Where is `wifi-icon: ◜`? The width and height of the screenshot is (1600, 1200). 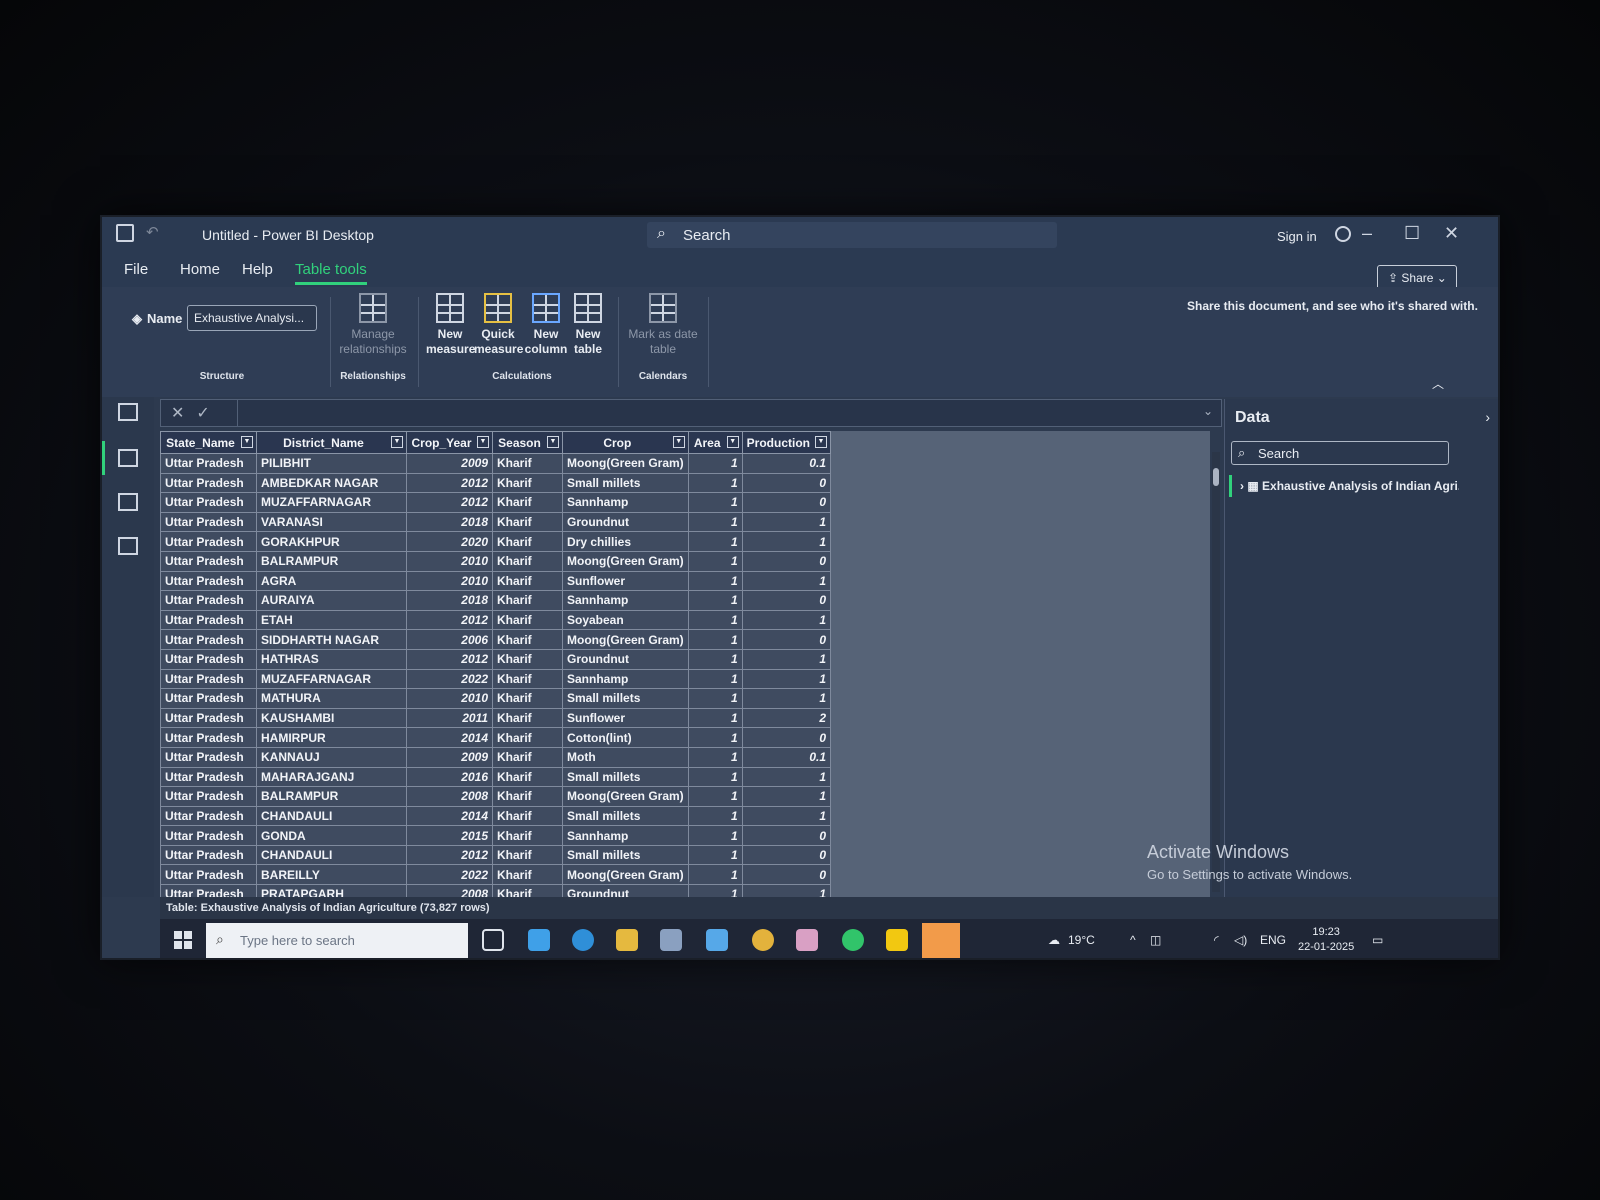
wifi-icon: ◜ is located at coordinates (1216, 940).